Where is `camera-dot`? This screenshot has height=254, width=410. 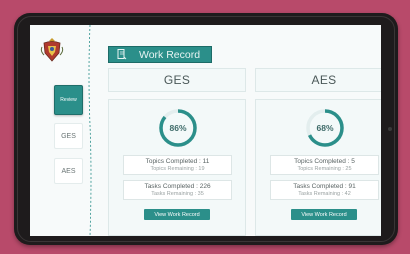 camera-dot is located at coordinates (390, 129).